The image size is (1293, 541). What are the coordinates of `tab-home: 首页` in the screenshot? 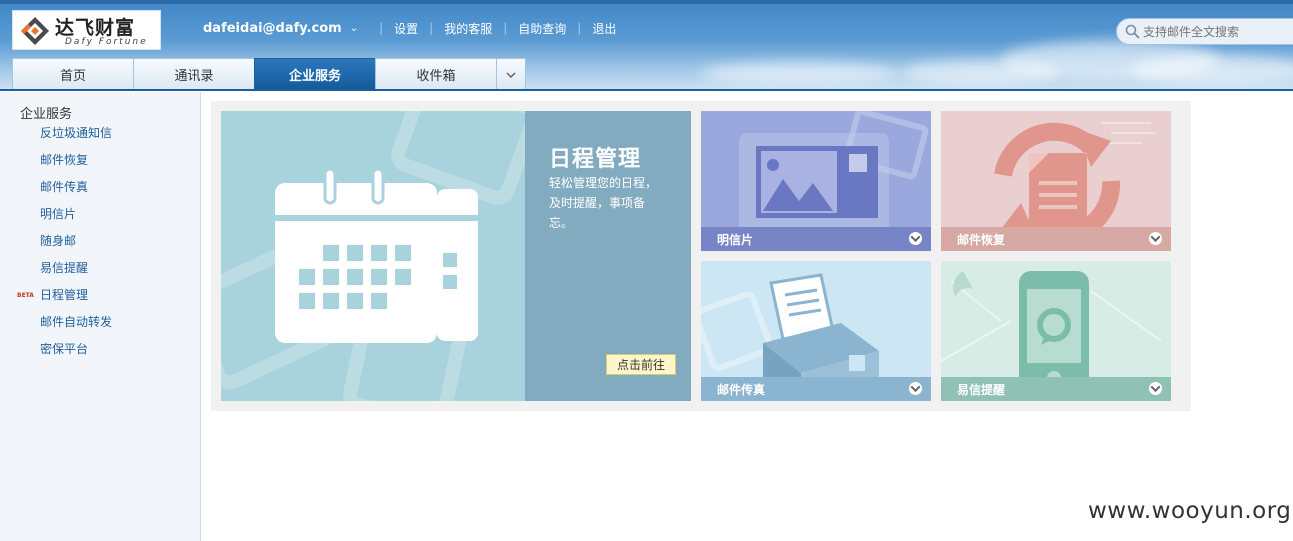 It's located at (72, 74).